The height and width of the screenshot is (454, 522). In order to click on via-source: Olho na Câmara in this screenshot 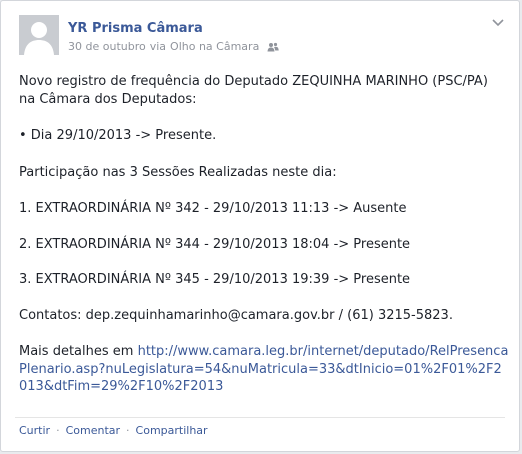, I will do `click(214, 46)`.